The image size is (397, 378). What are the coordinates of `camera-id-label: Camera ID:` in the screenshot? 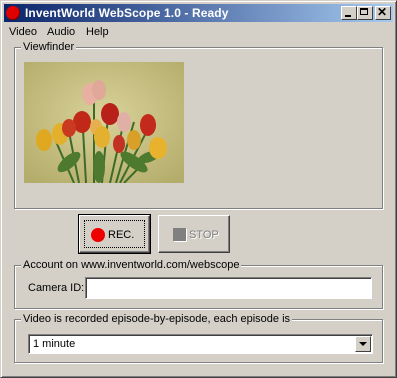 It's located at (56, 288).